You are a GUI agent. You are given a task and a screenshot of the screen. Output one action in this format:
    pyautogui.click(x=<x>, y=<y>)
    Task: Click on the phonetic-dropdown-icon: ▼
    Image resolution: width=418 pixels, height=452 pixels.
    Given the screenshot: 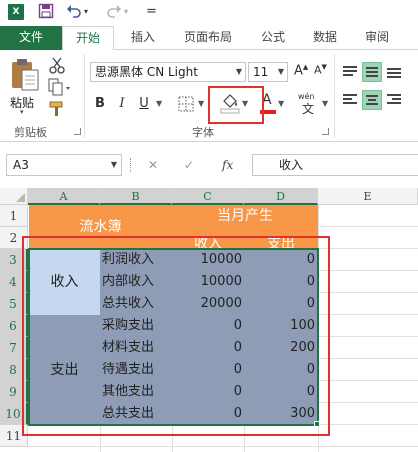 What is the action you would take?
    pyautogui.click(x=325, y=104)
    